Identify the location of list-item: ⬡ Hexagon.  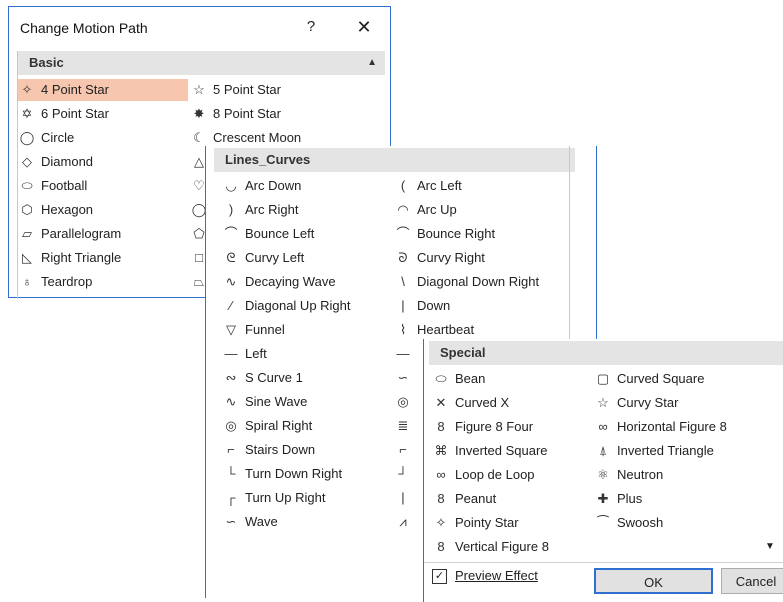
(103, 210).